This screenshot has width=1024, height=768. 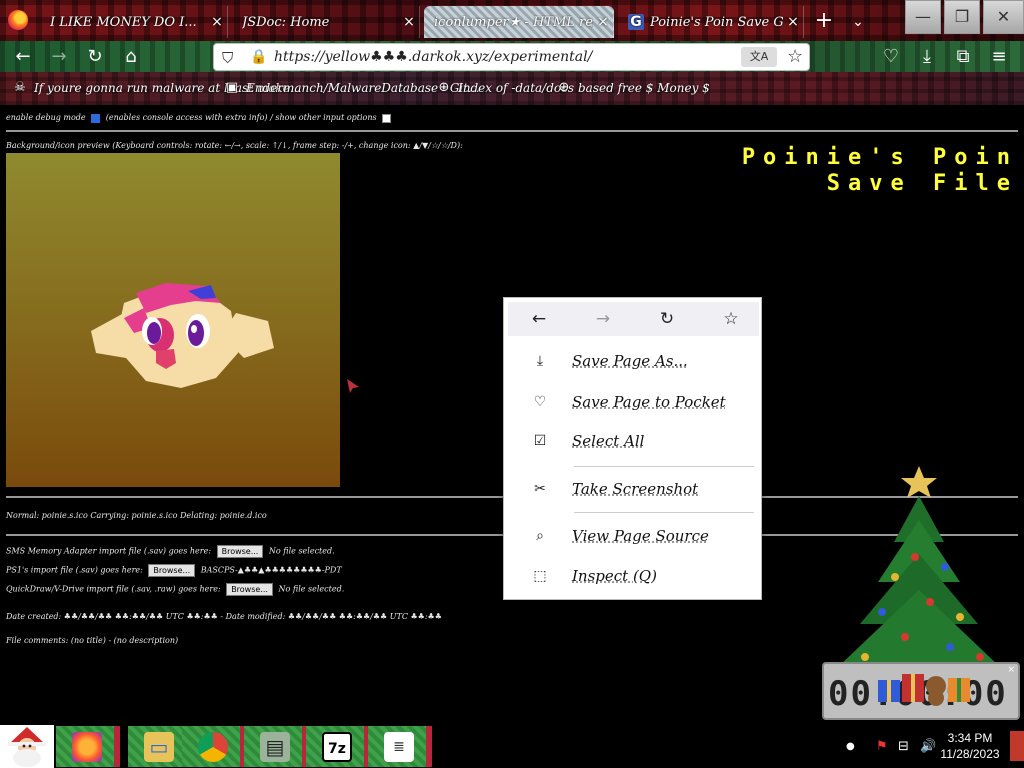 What do you see at coordinates (1003, 17) in the screenshot?
I see `close-window-button: ✕` at bounding box center [1003, 17].